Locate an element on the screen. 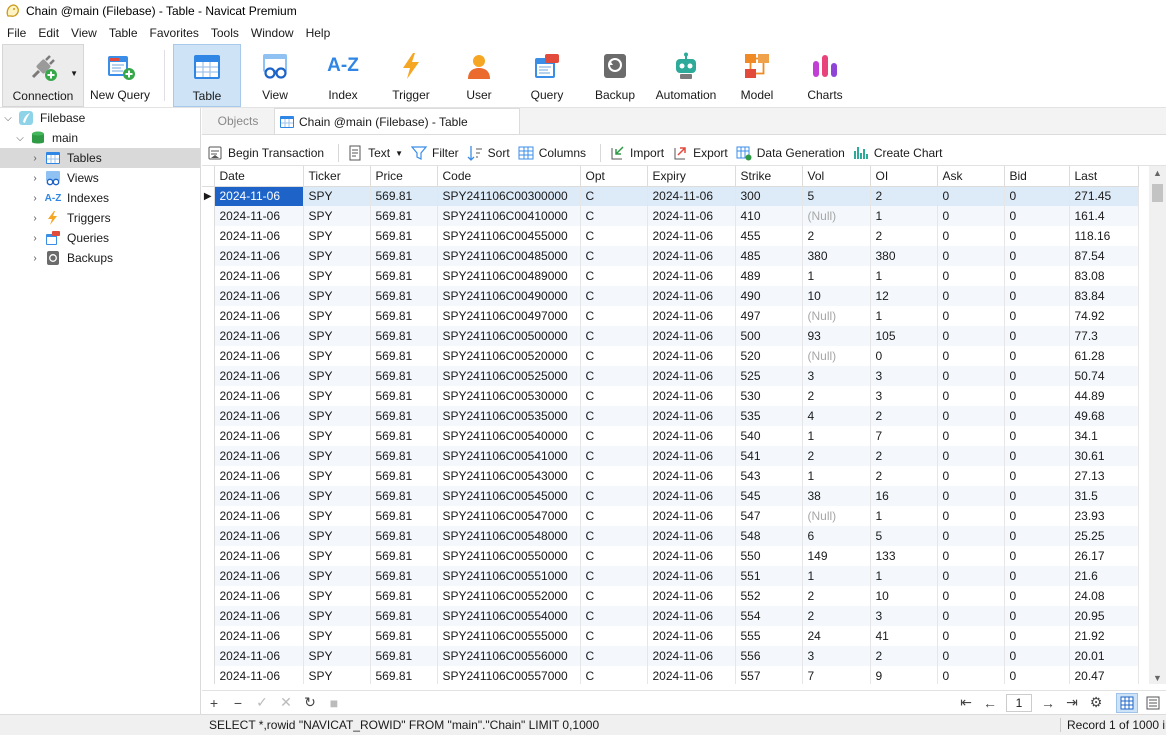  menu-edit: Edit is located at coordinates (48, 33).